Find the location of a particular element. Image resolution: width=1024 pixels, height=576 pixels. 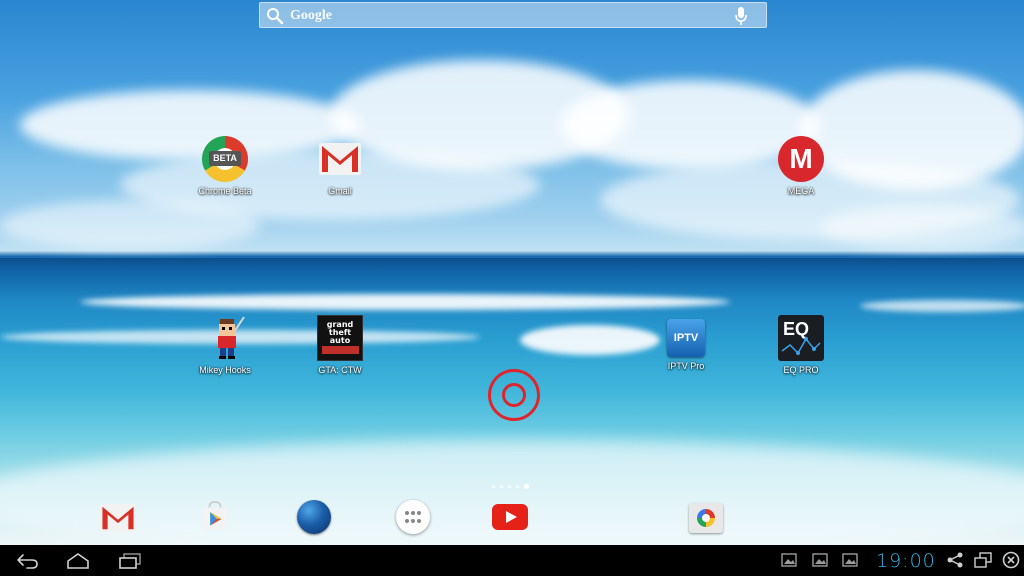

recent-apps-icon is located at coordinates (130, 561).